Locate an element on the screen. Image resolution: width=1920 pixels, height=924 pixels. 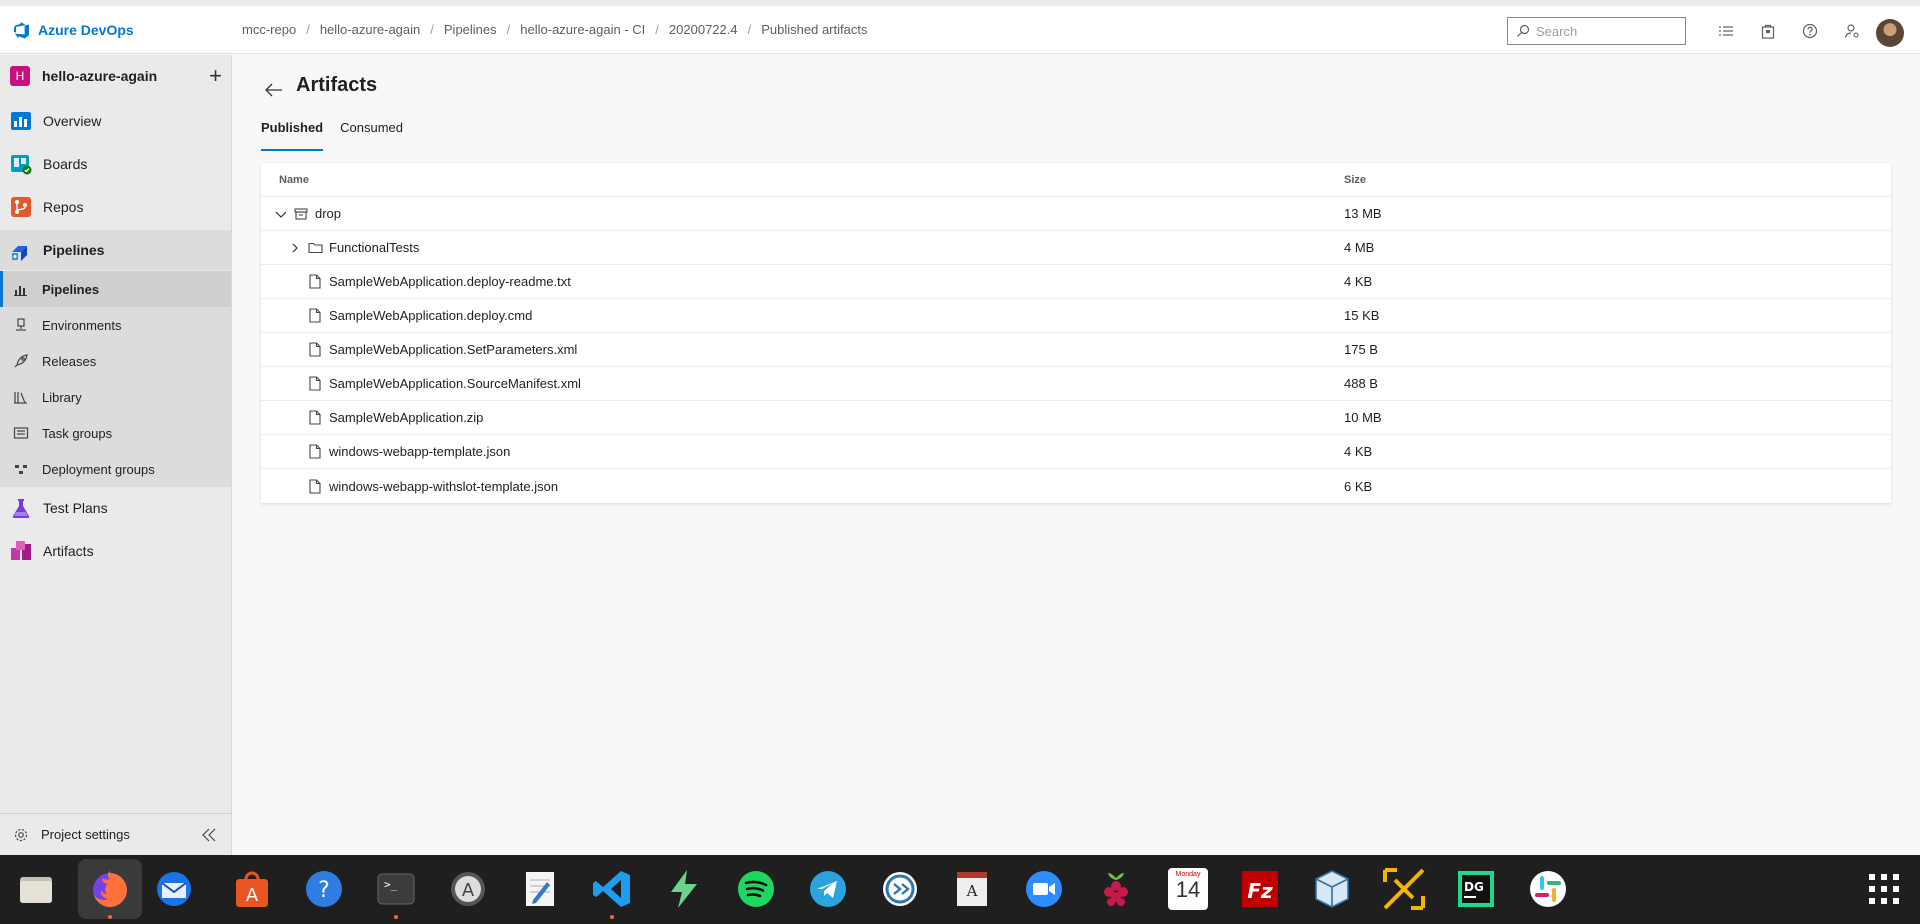
project-settings: Project settings is located at coordinates (115, 834).